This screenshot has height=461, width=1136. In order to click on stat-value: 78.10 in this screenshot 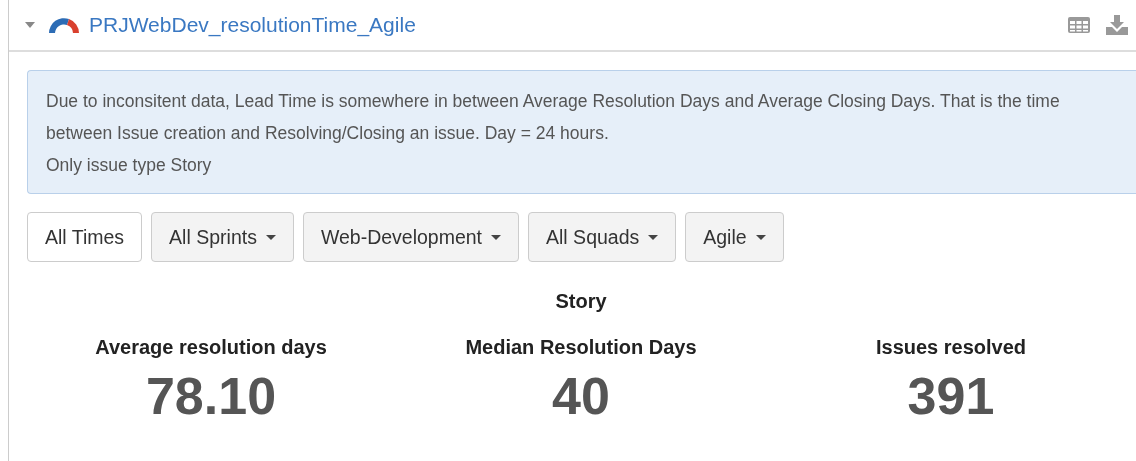, I will do `click(211, 396)`.